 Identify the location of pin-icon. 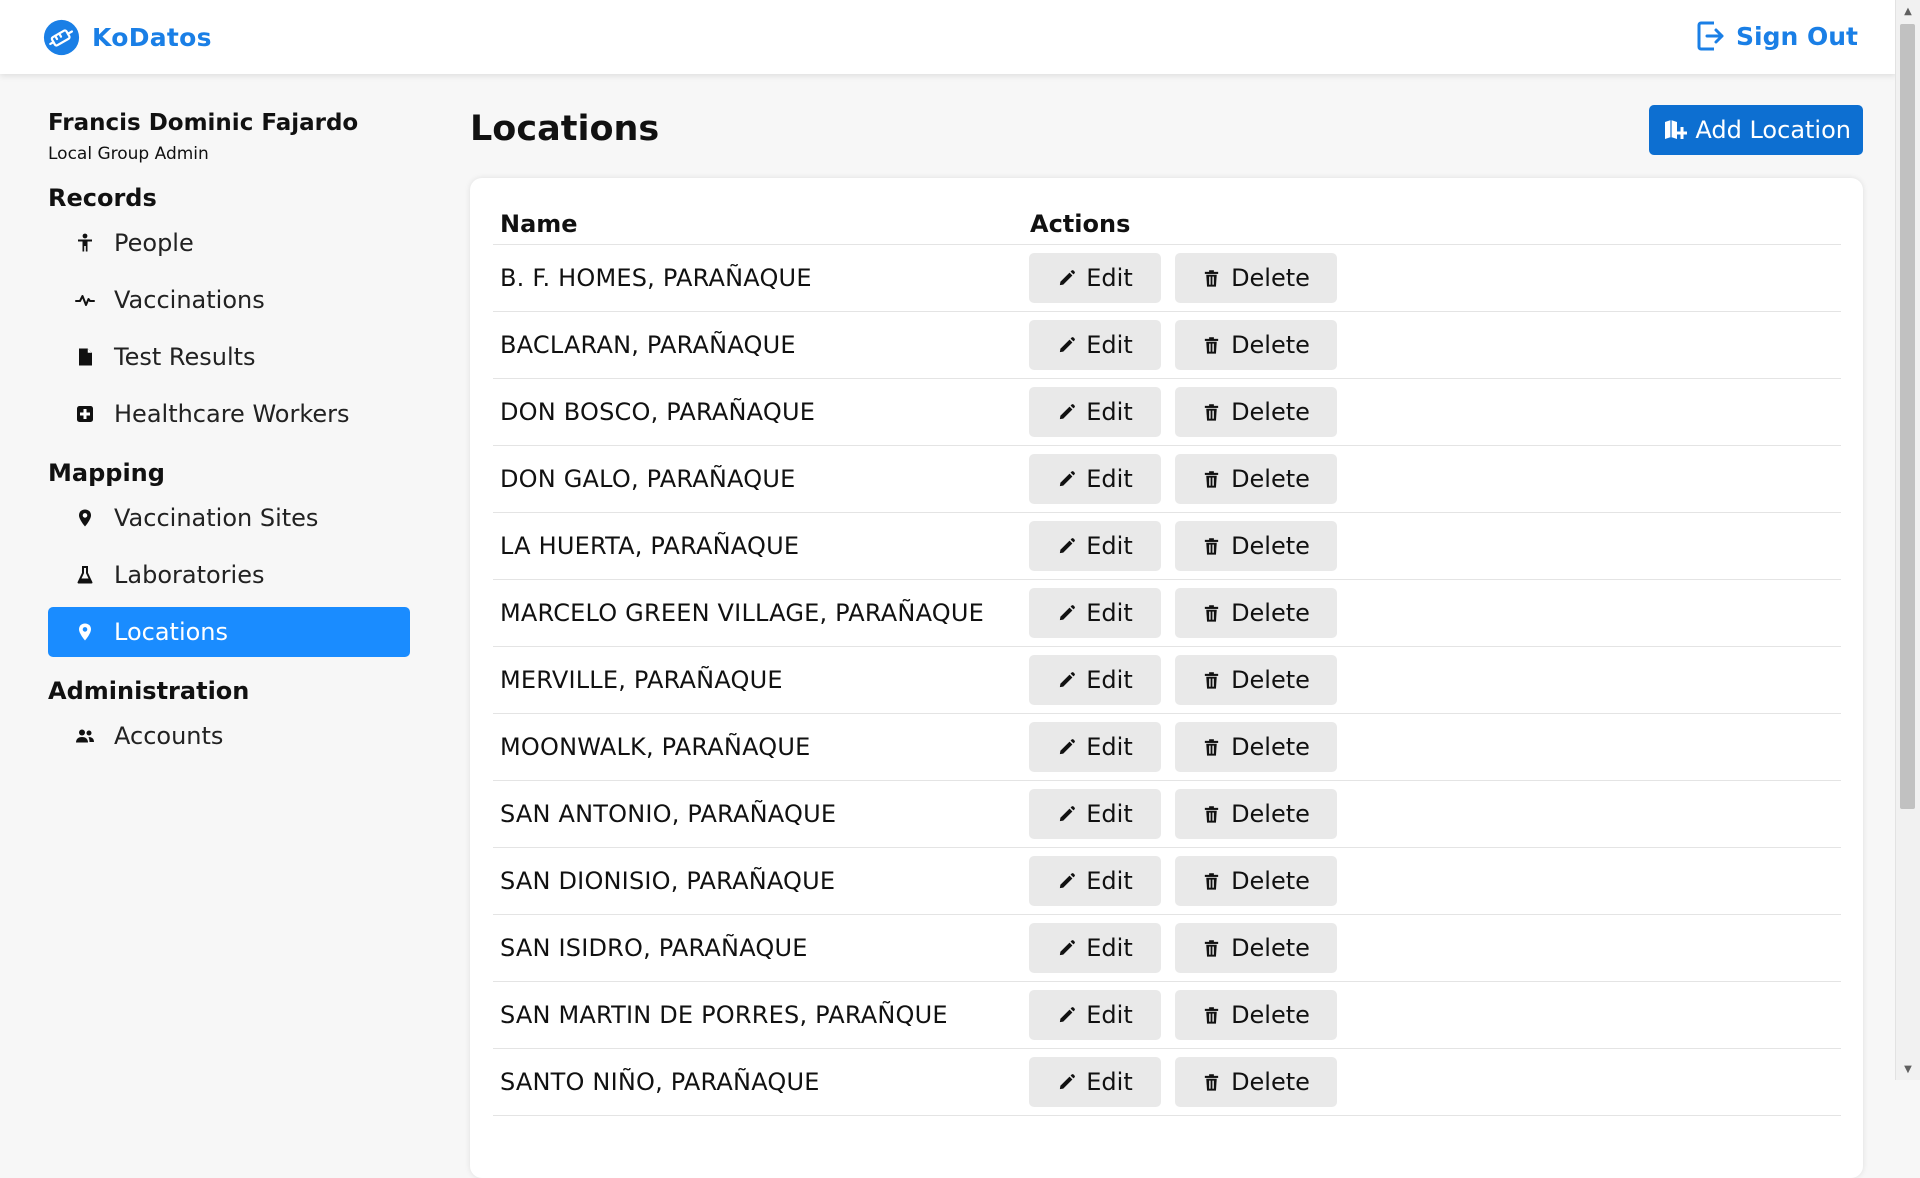
(85, 518).